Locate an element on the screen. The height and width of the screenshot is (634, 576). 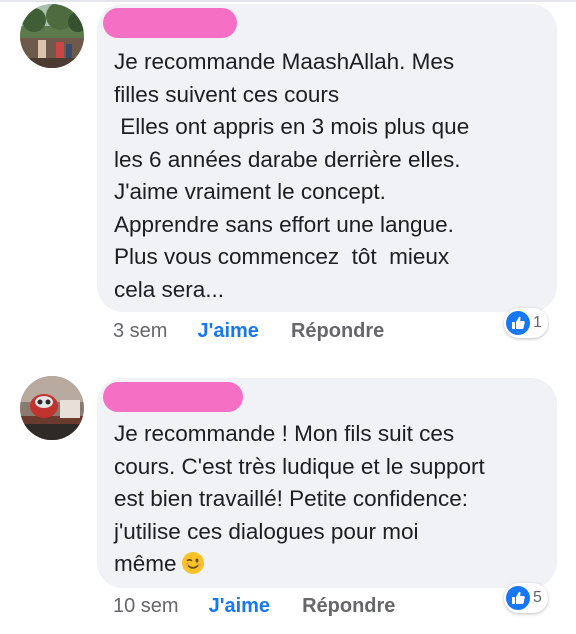
comment-timestamp: 3 sem is located at coordinates (140, 331).